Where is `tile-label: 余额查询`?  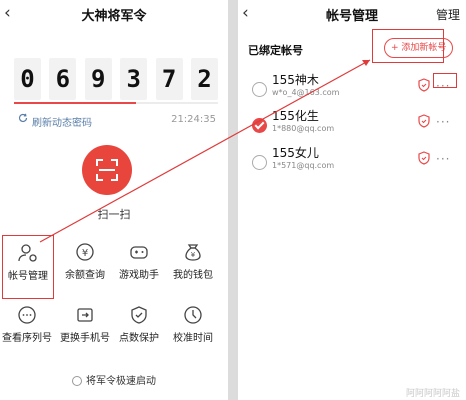 tile-label: 余额查询 is located at coordinates (85, 275).